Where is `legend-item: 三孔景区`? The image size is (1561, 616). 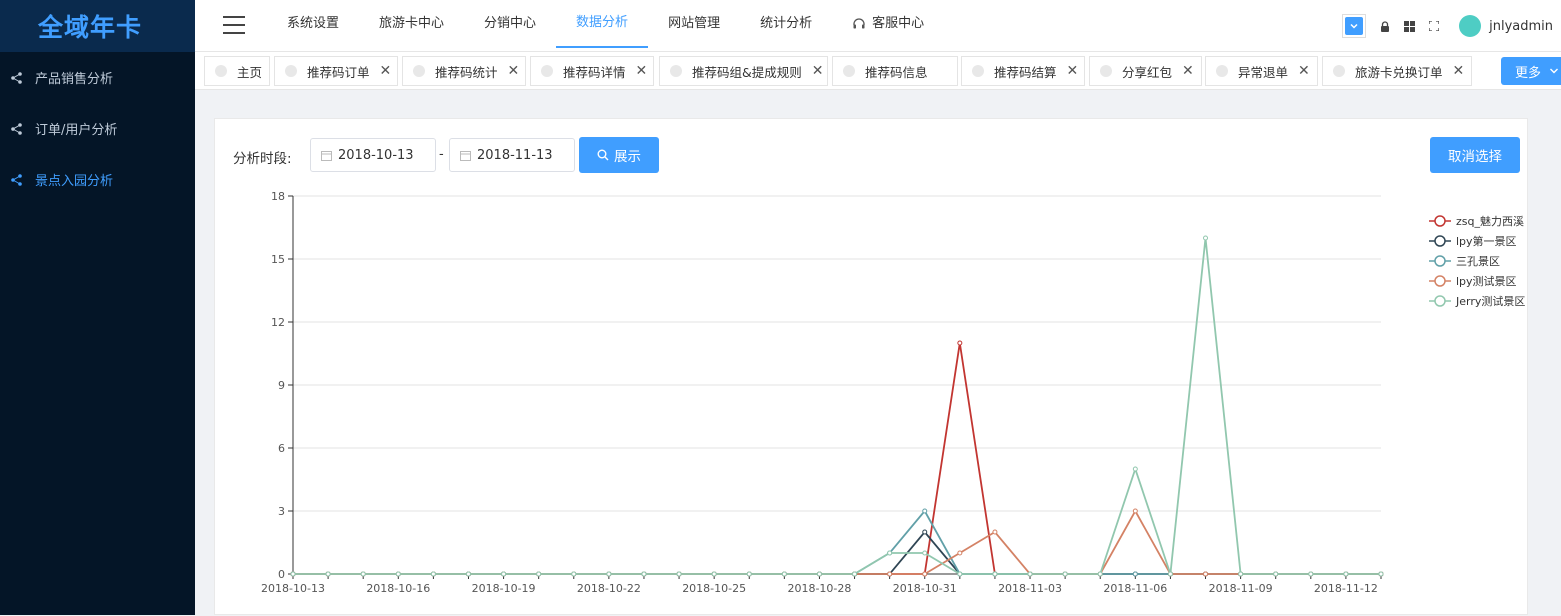
legend-item: 三孔景区 is located at coordinates (1477, 261).